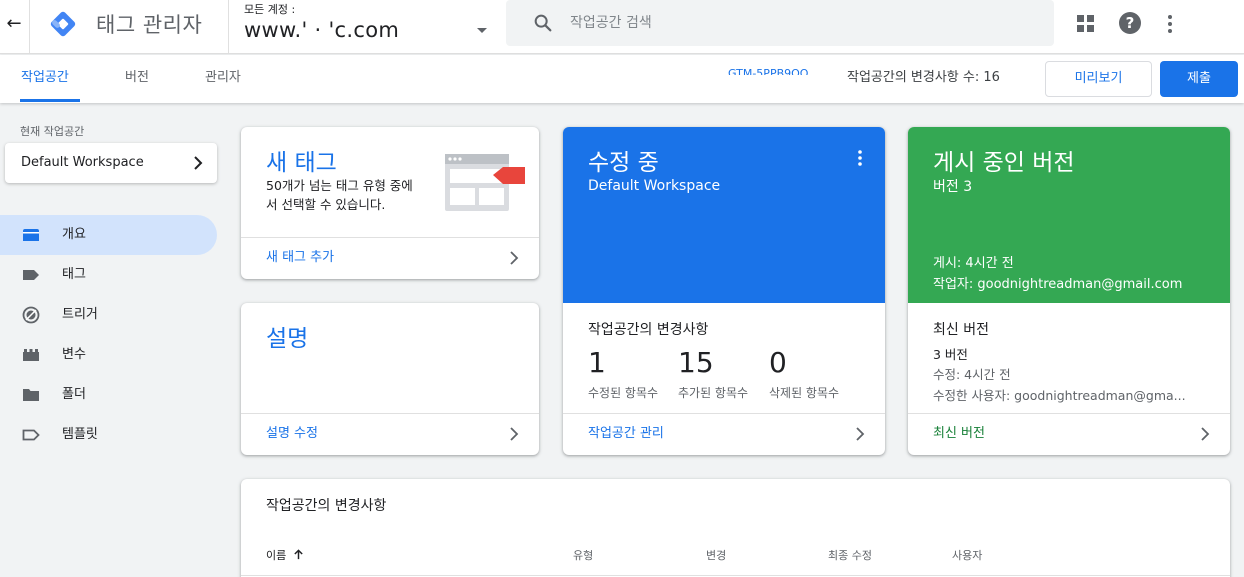 This screenshot has width=1244, height=577. I want to click on variable-icon, so click(31, 355).